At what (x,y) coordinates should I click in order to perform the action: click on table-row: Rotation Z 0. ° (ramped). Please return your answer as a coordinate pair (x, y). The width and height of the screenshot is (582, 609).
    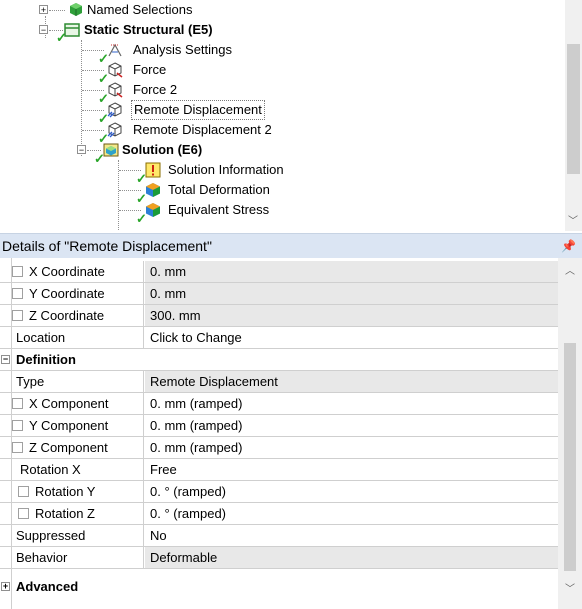
    Looking at the image, I should click on (279, 514).